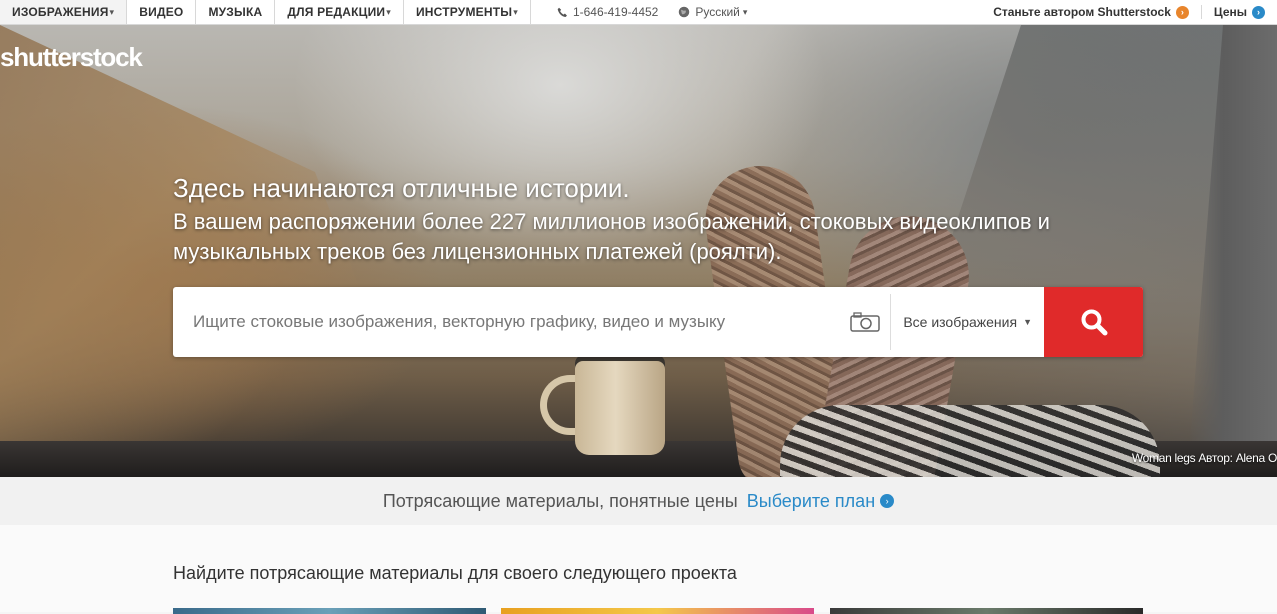  I want to click on nav-tools: ИНСТРУМЕНТЫ ▾, so click(467, 12).